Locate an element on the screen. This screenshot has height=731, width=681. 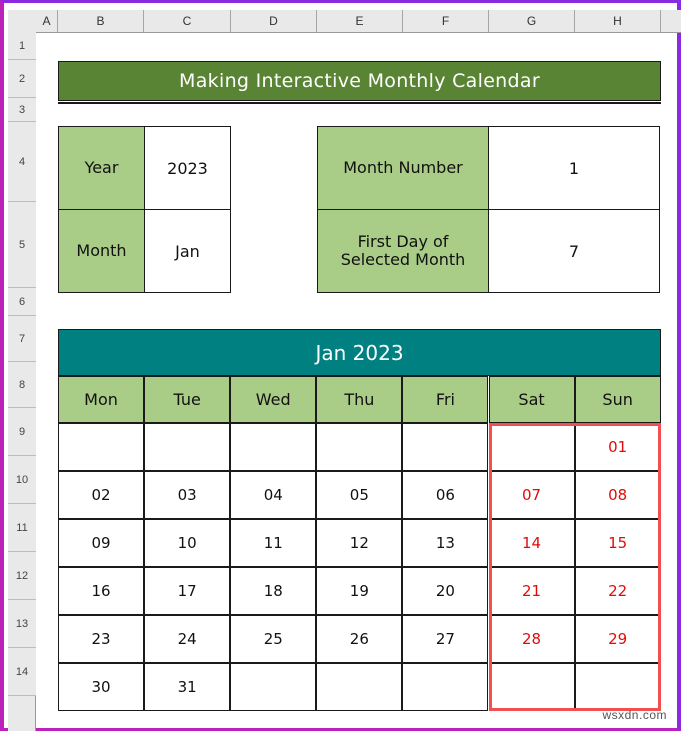
column-header-a: A is located at coordinates (47, 21).